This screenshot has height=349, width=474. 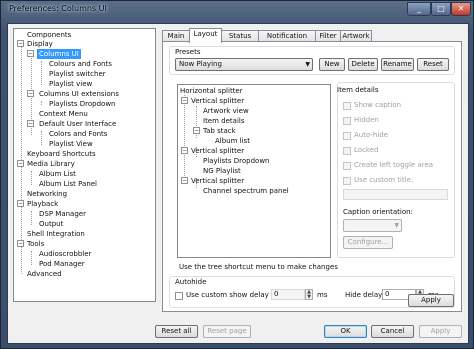 I want to click on layout-node-ng-playlist: NG Playlist, so click(x=222, y=171).